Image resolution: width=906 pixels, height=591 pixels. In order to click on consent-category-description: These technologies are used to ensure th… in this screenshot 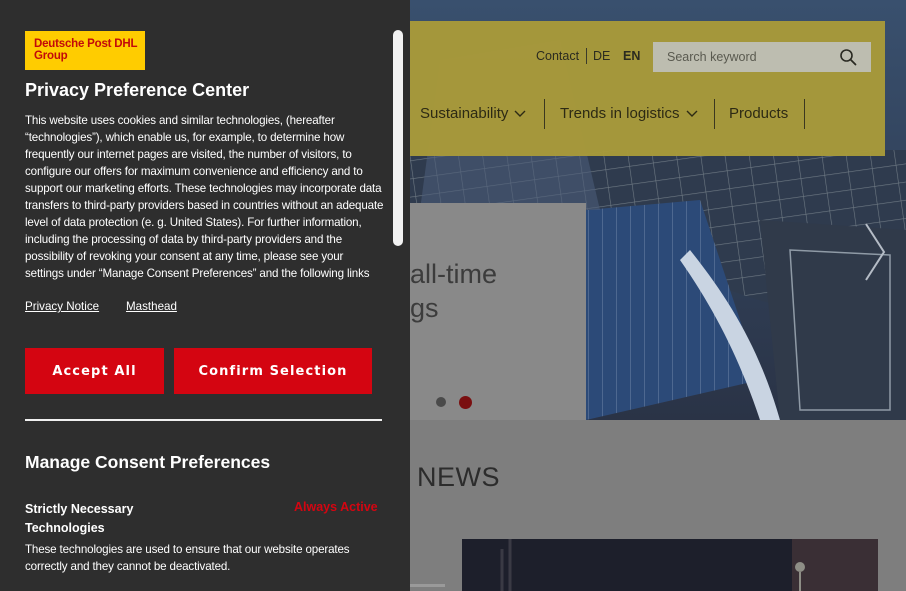, I will do `click(187, 558)`.